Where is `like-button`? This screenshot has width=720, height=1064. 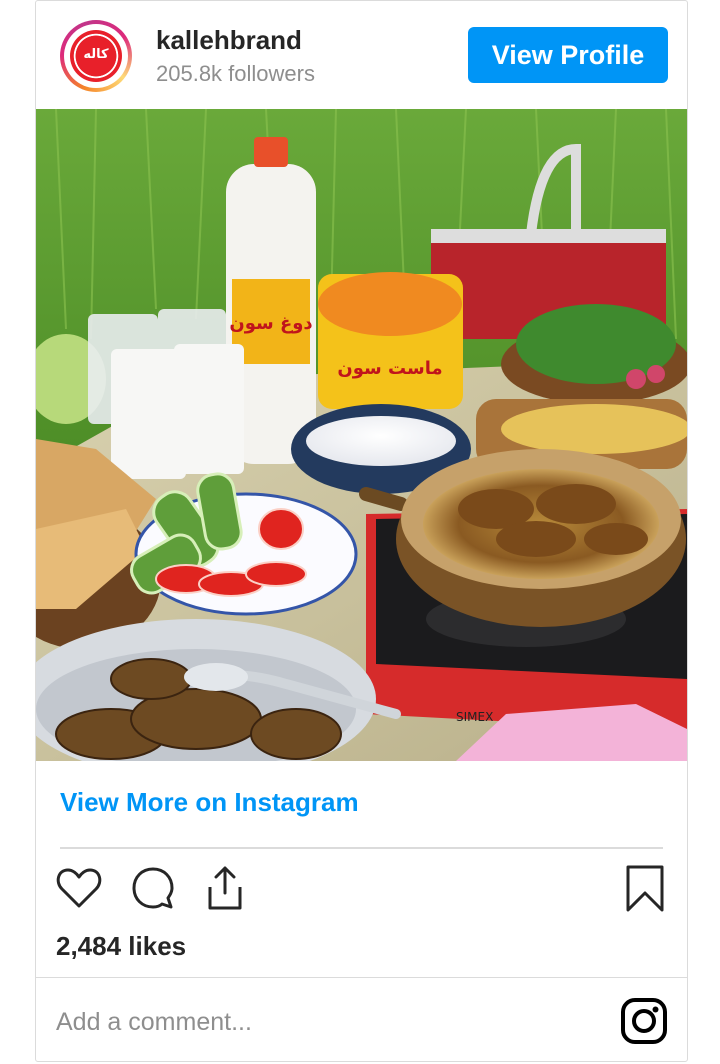 like-button is located at coordinates (79, 888).